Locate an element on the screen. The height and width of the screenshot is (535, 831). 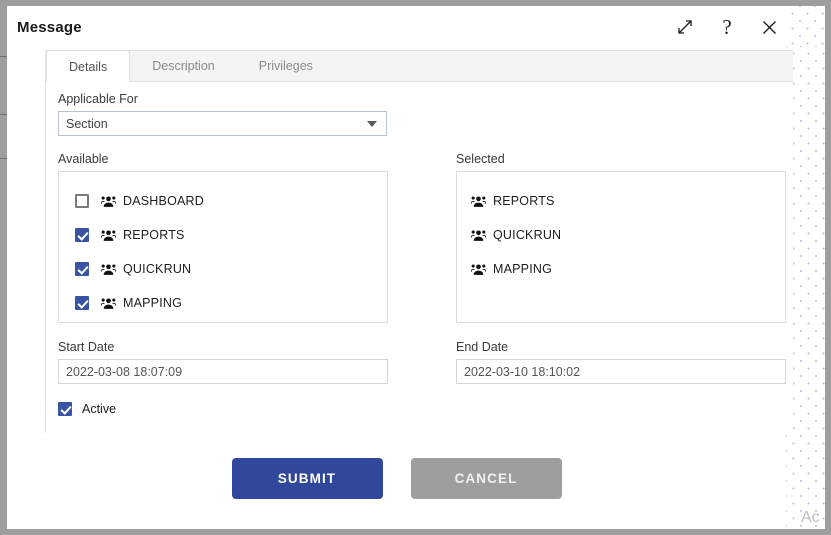
start-date-input: 2022-03-08 18:07:09 is located at coordinates (223, 371).